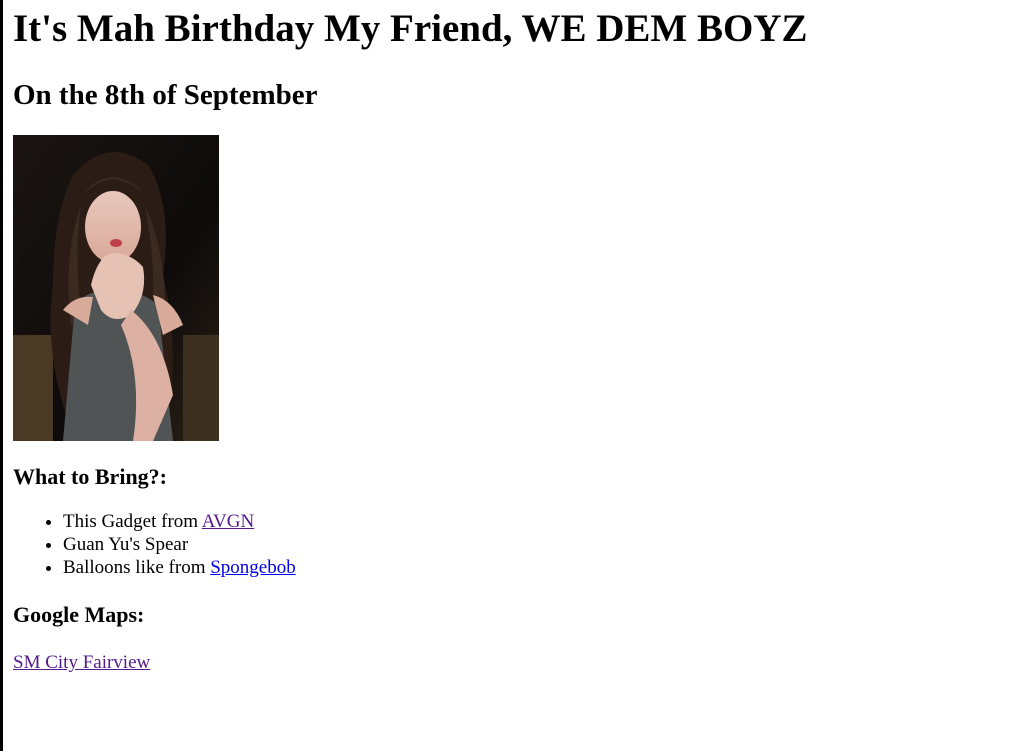  Describe the element at coordinates (533, 521) in the screenshot. I see `list-item: This Gadget from AVGN` at that location.